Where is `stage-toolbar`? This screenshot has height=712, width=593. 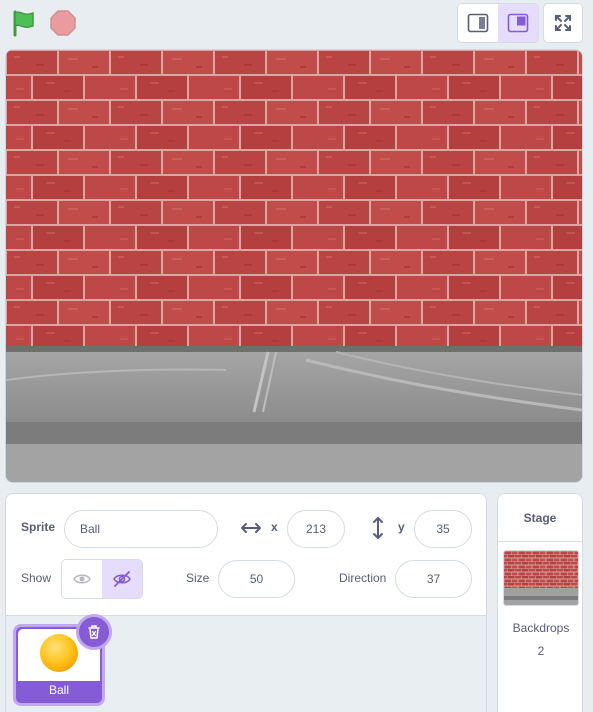
stage-toolbar is located at coordinates (296, 24).